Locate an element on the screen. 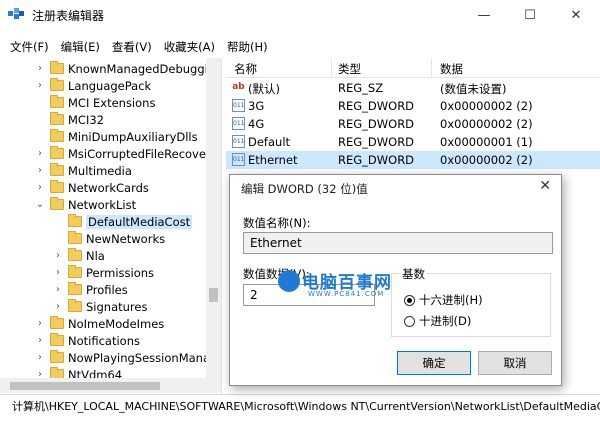 The image size is (600, 427). value-row: ab (默认) REG_SZ (数值未设置) is located at coordinates (413, 88).